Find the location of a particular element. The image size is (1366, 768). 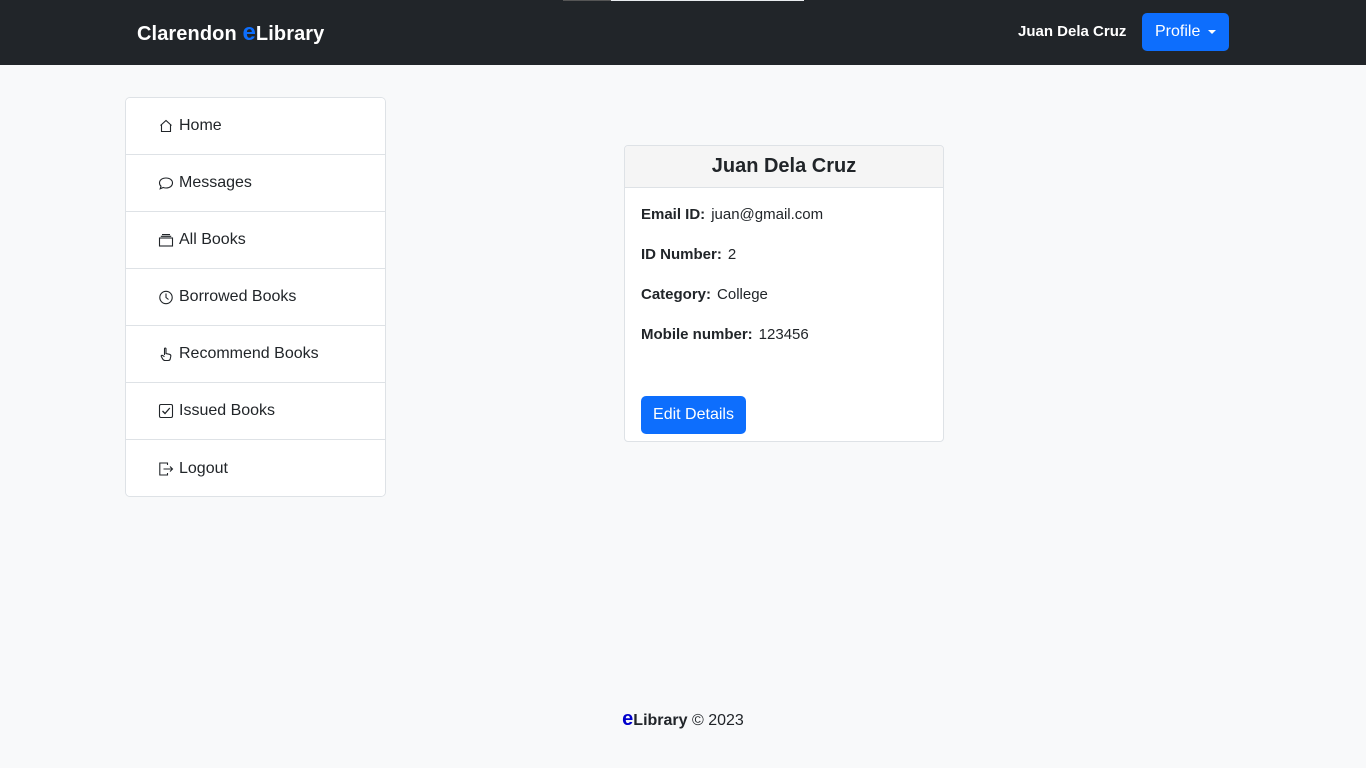

sidebar-item-label: Home is located at coordinates (200, 125).